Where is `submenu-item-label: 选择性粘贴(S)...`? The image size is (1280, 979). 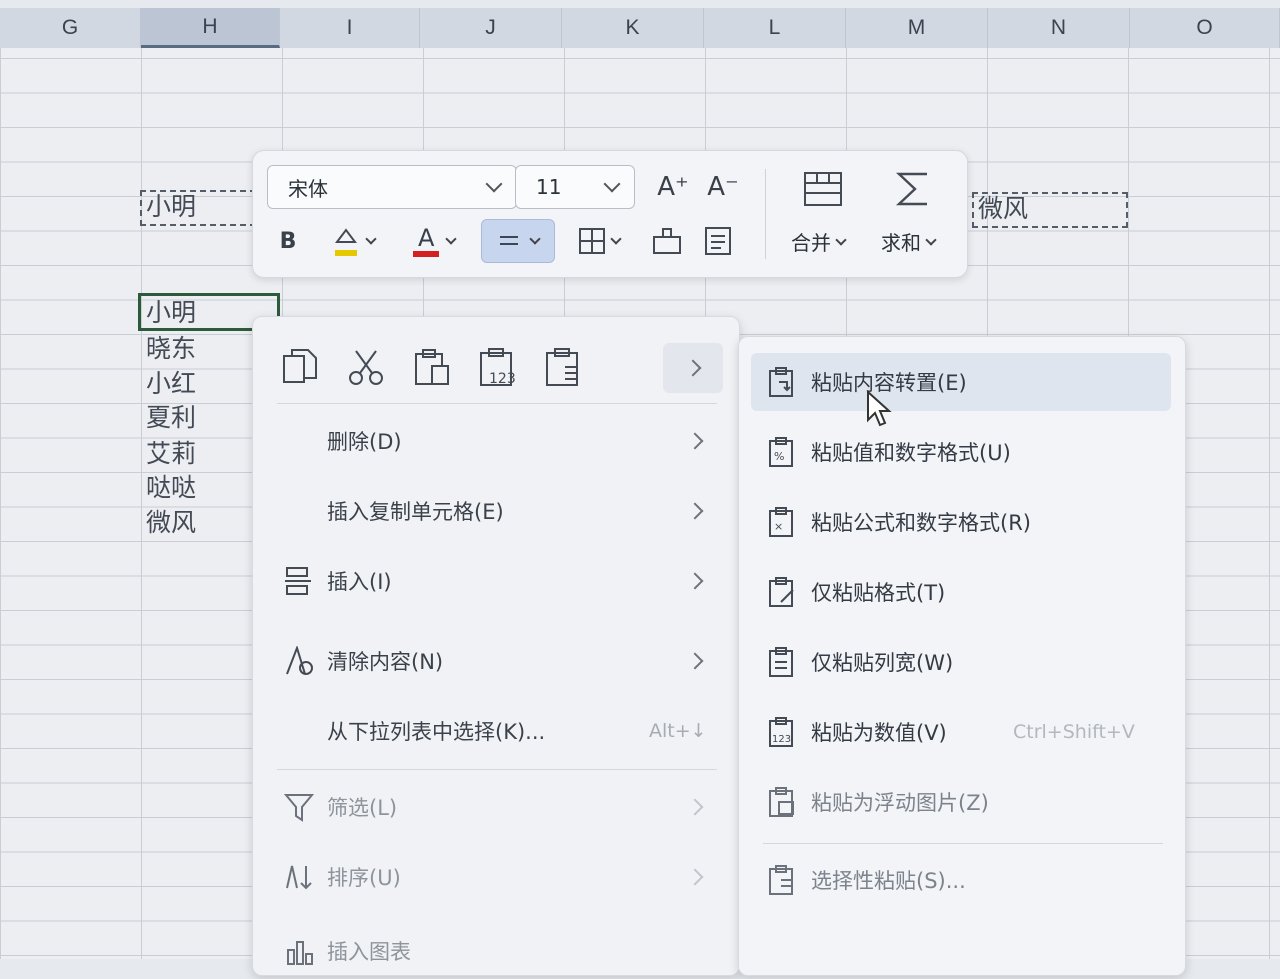 submenu-item-label: 选择性粘贴(S)... is located at coordinates (888, 881).